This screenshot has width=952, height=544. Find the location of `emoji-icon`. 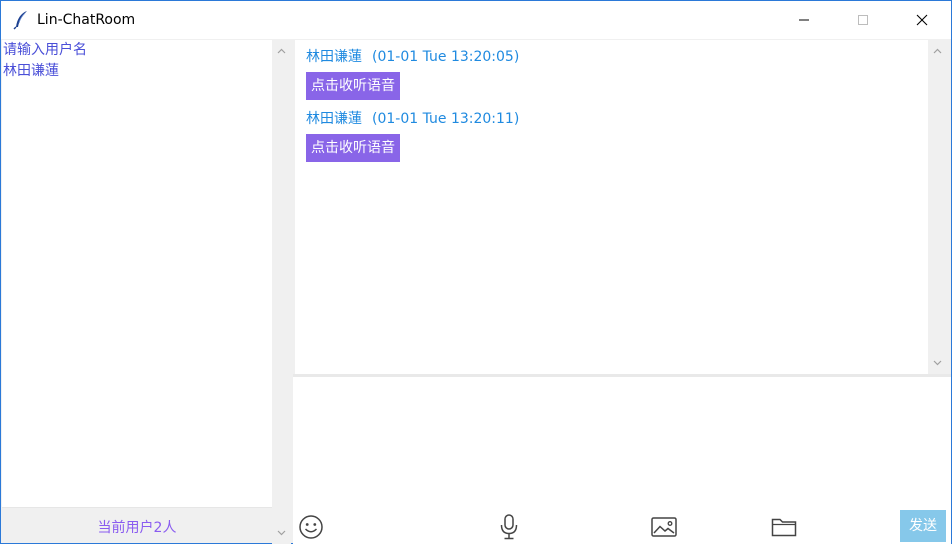

emoji-icon is located at coordinates (311, 527).